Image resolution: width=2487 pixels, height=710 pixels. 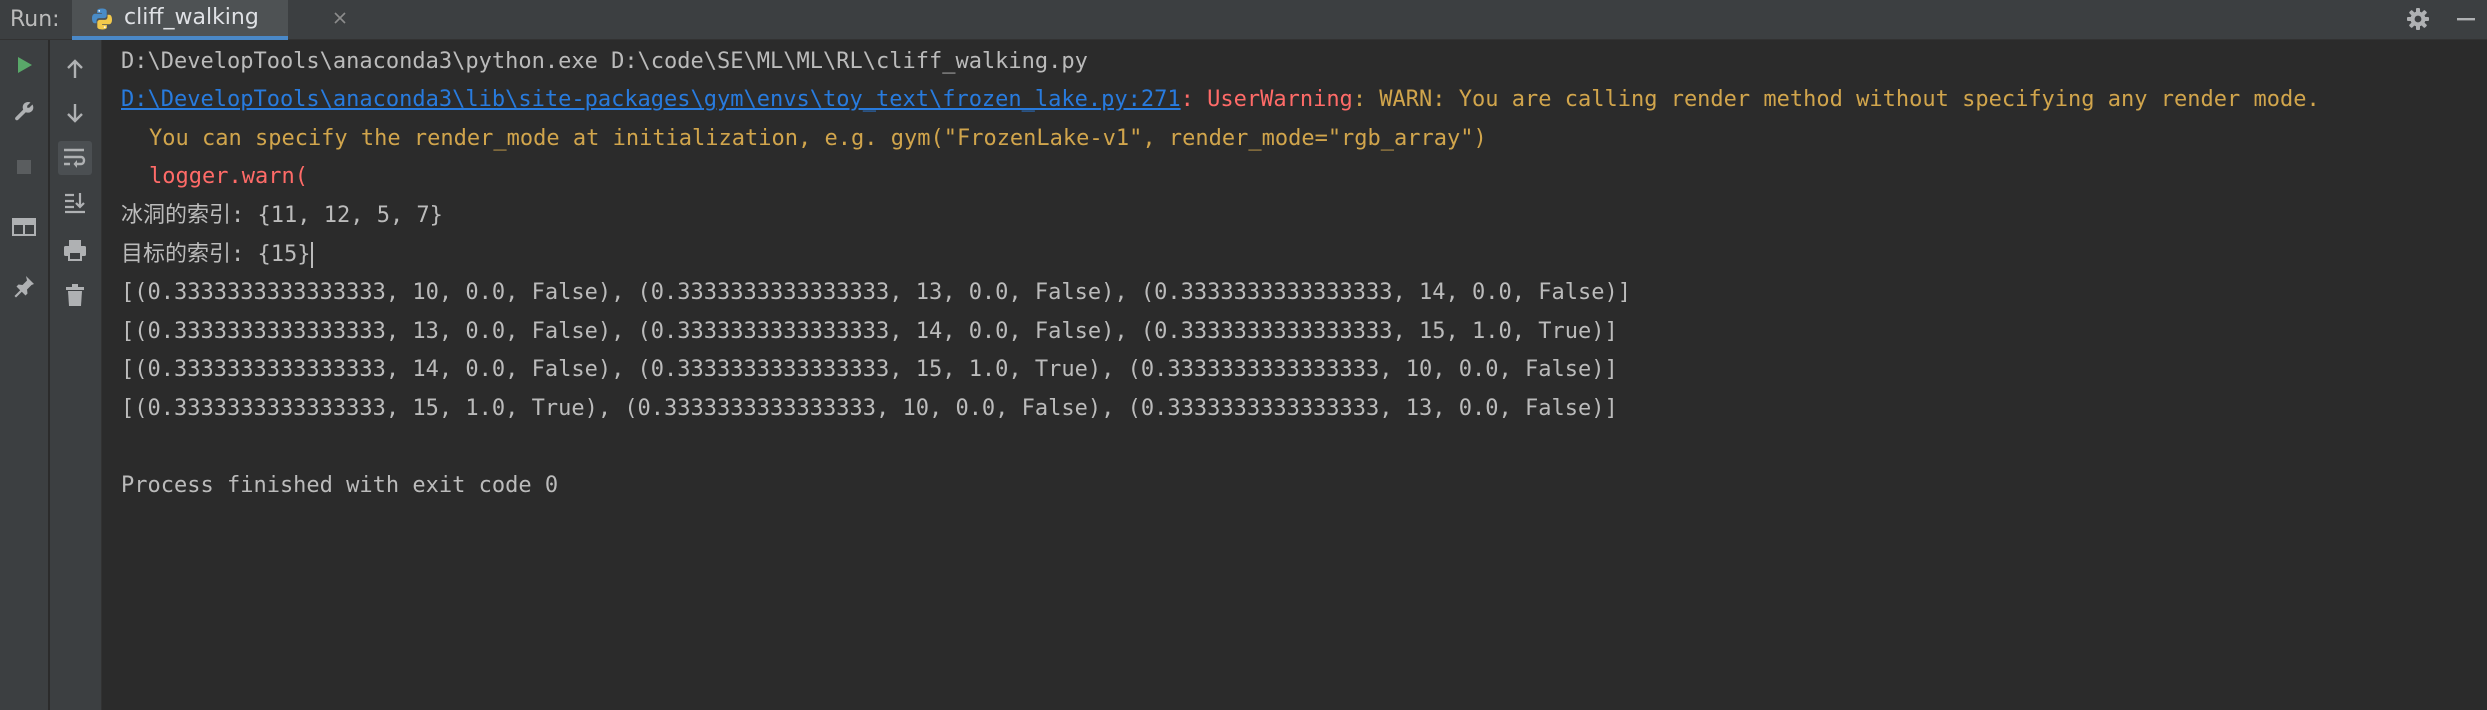 I want to click on run-toolbar: Run: cliff_walking, so click(x=1243, y=20).